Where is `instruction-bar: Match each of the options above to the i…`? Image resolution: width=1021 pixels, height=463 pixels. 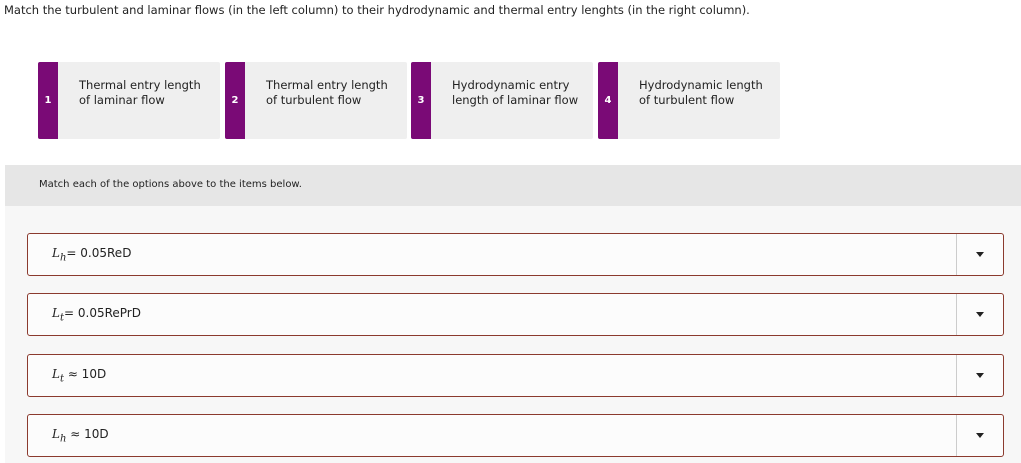
instruction-bar: Match each of the options above to the i… is located at coordinates (513, 185).